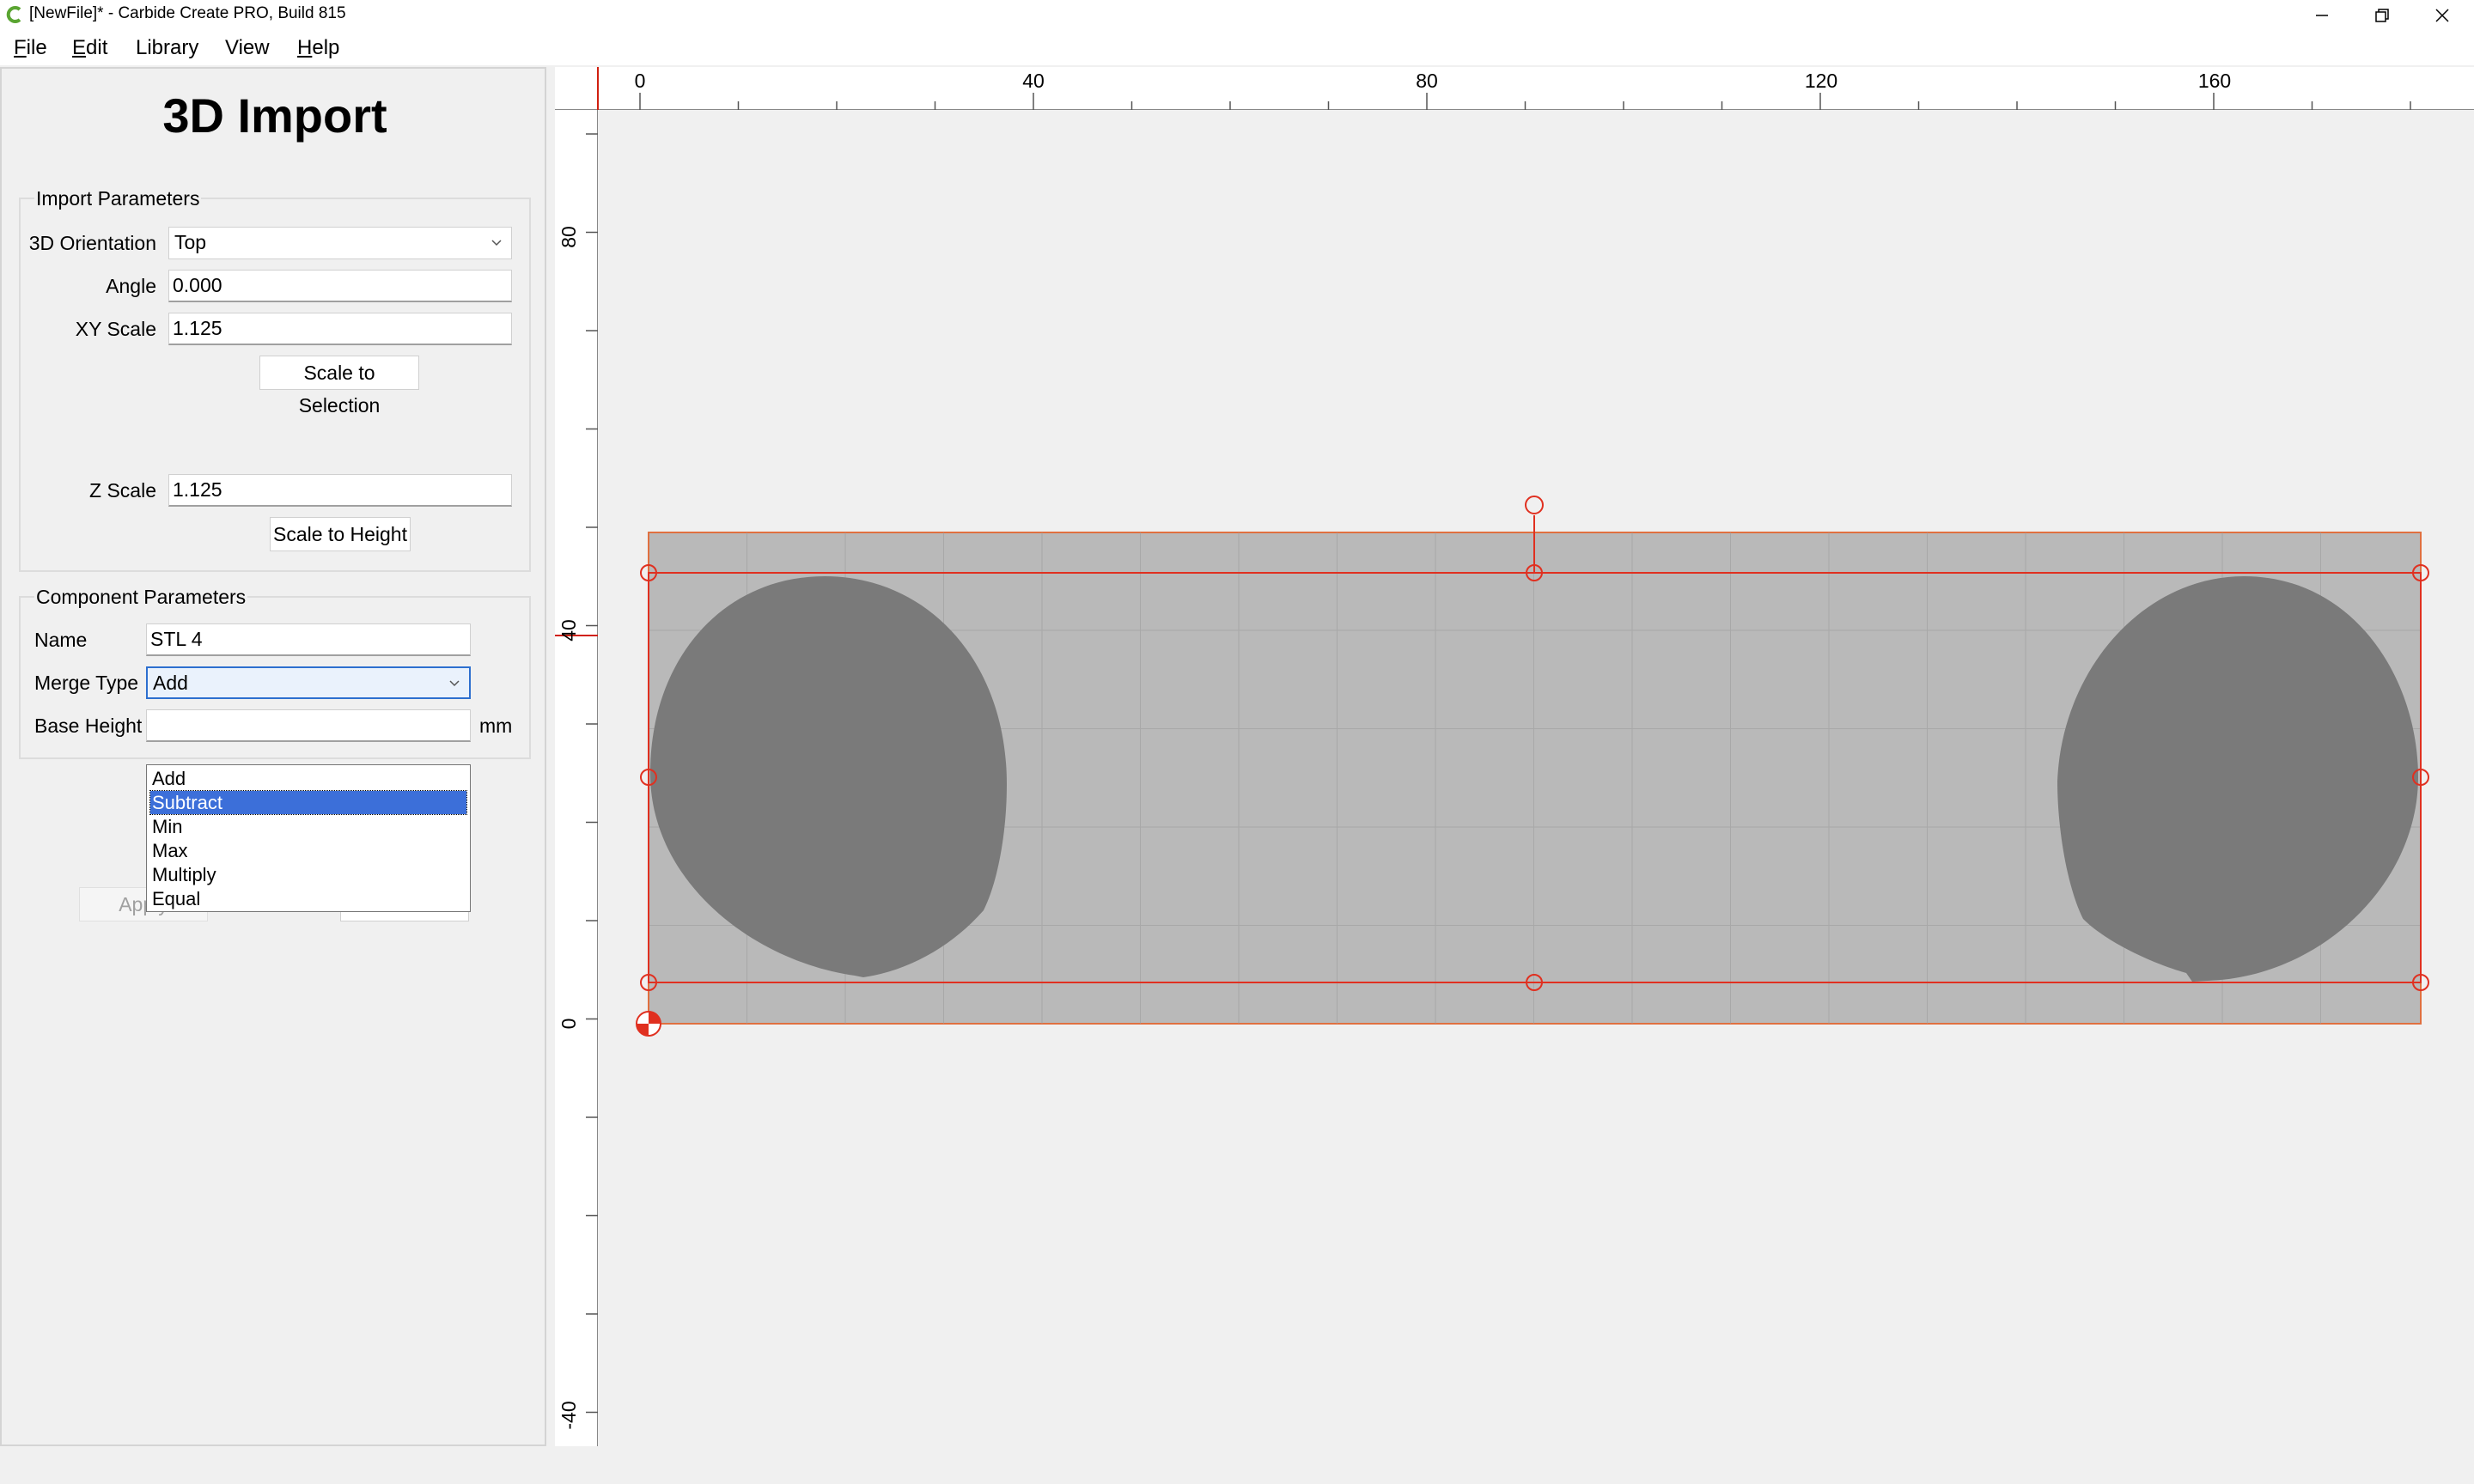  I want to click on angle-label: Angle, so click(131, 286).